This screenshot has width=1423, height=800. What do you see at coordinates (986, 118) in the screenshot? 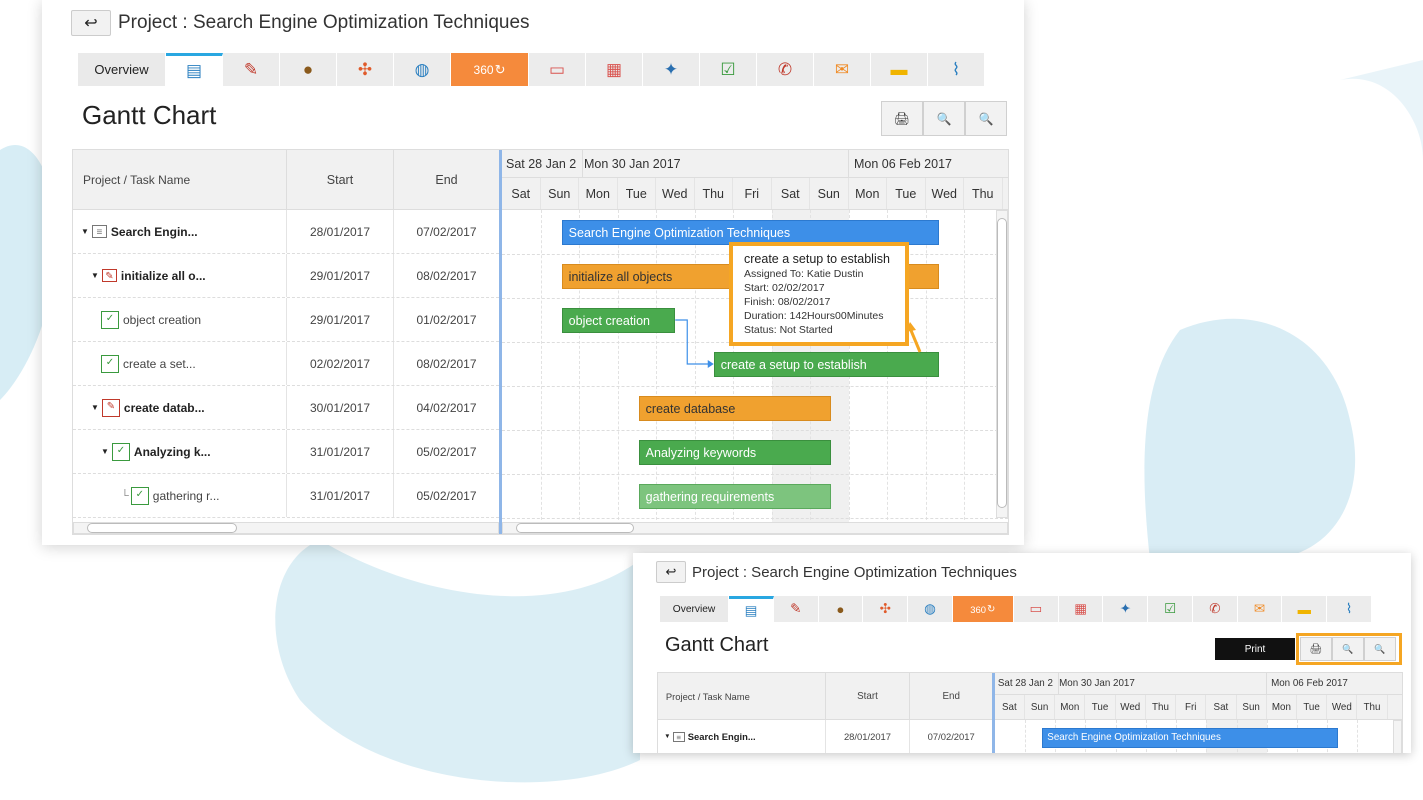
I see `zoom-out-button: 🔍` at bounding box center [986, 118].